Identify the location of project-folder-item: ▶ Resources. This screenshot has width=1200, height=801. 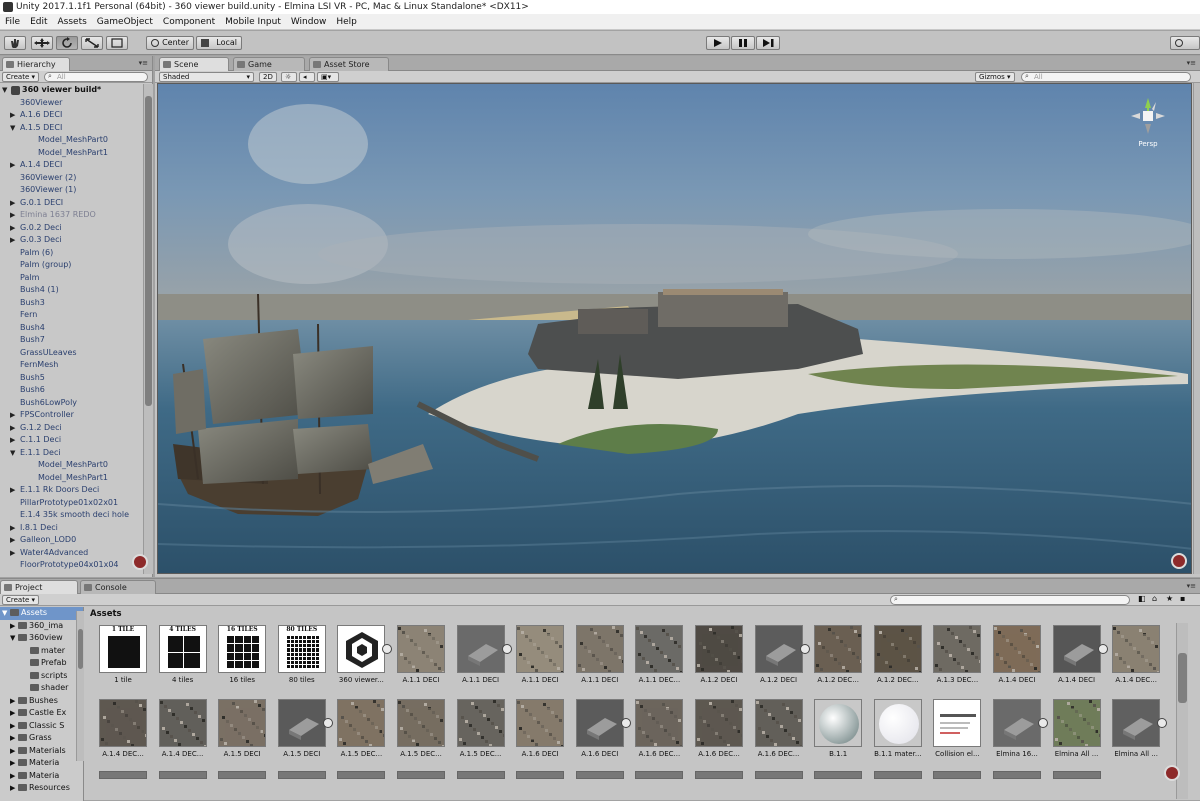
(41, 788).